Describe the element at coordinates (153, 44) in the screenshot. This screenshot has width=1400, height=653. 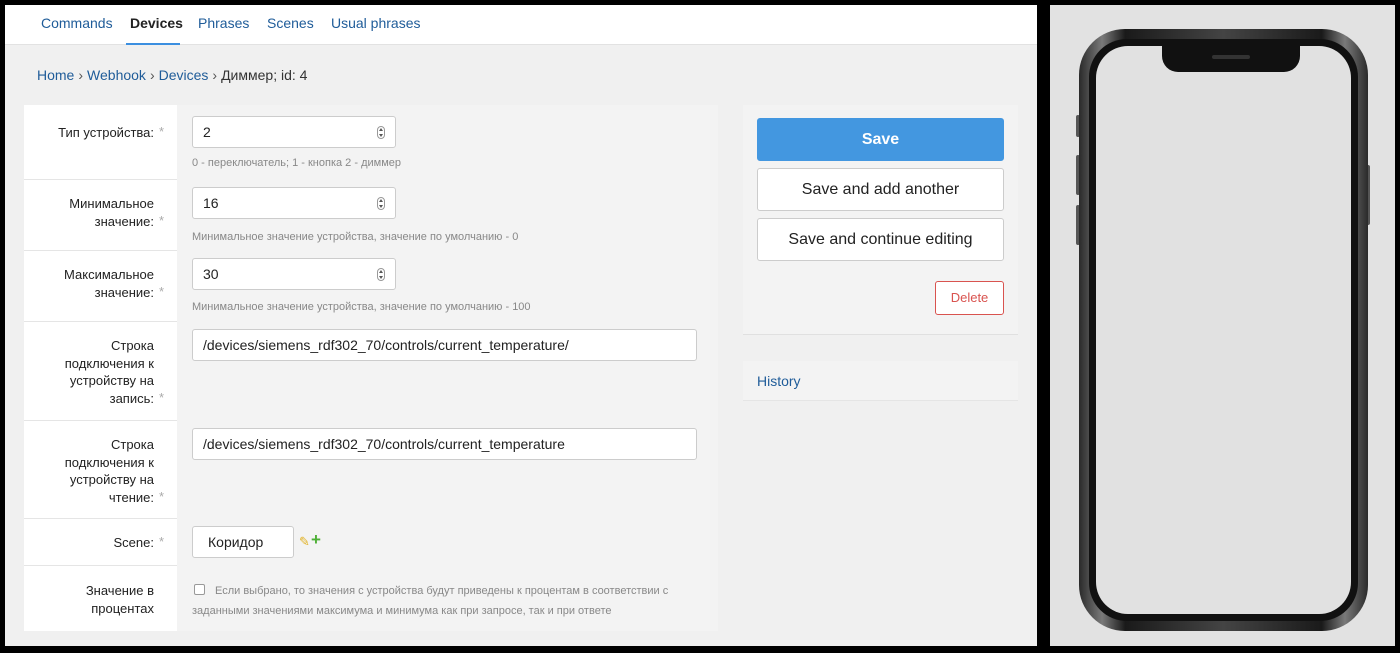
I see `active-tab-indicator` at that location.